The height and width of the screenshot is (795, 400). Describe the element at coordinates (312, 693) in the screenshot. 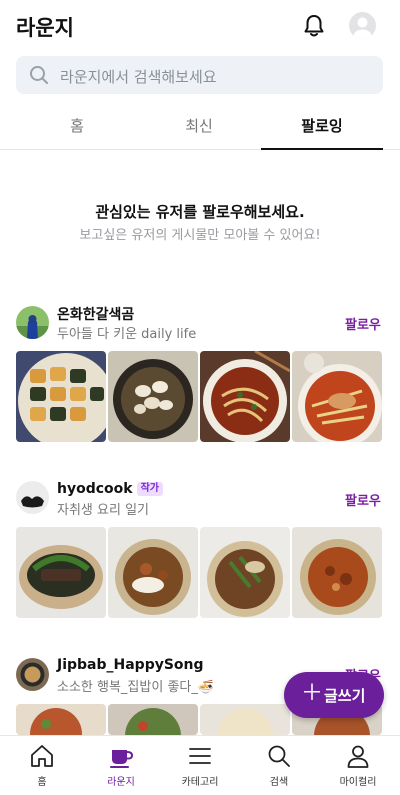

I see `plus-icon: ＋` at that location.